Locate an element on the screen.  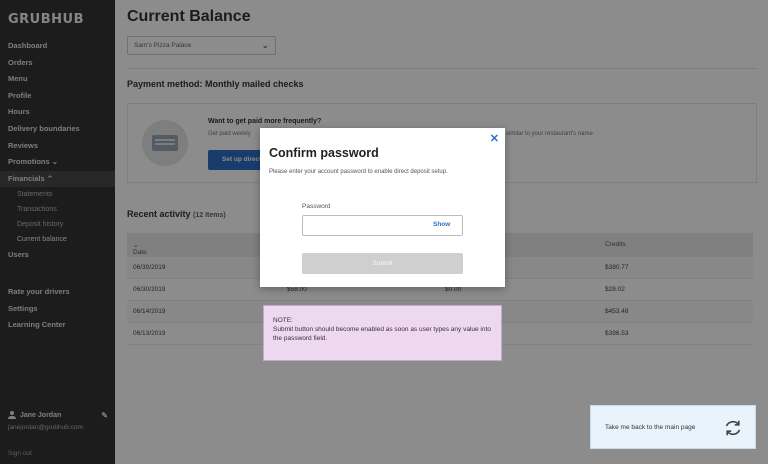
password-label: Password is located at coordinates (316, 206).